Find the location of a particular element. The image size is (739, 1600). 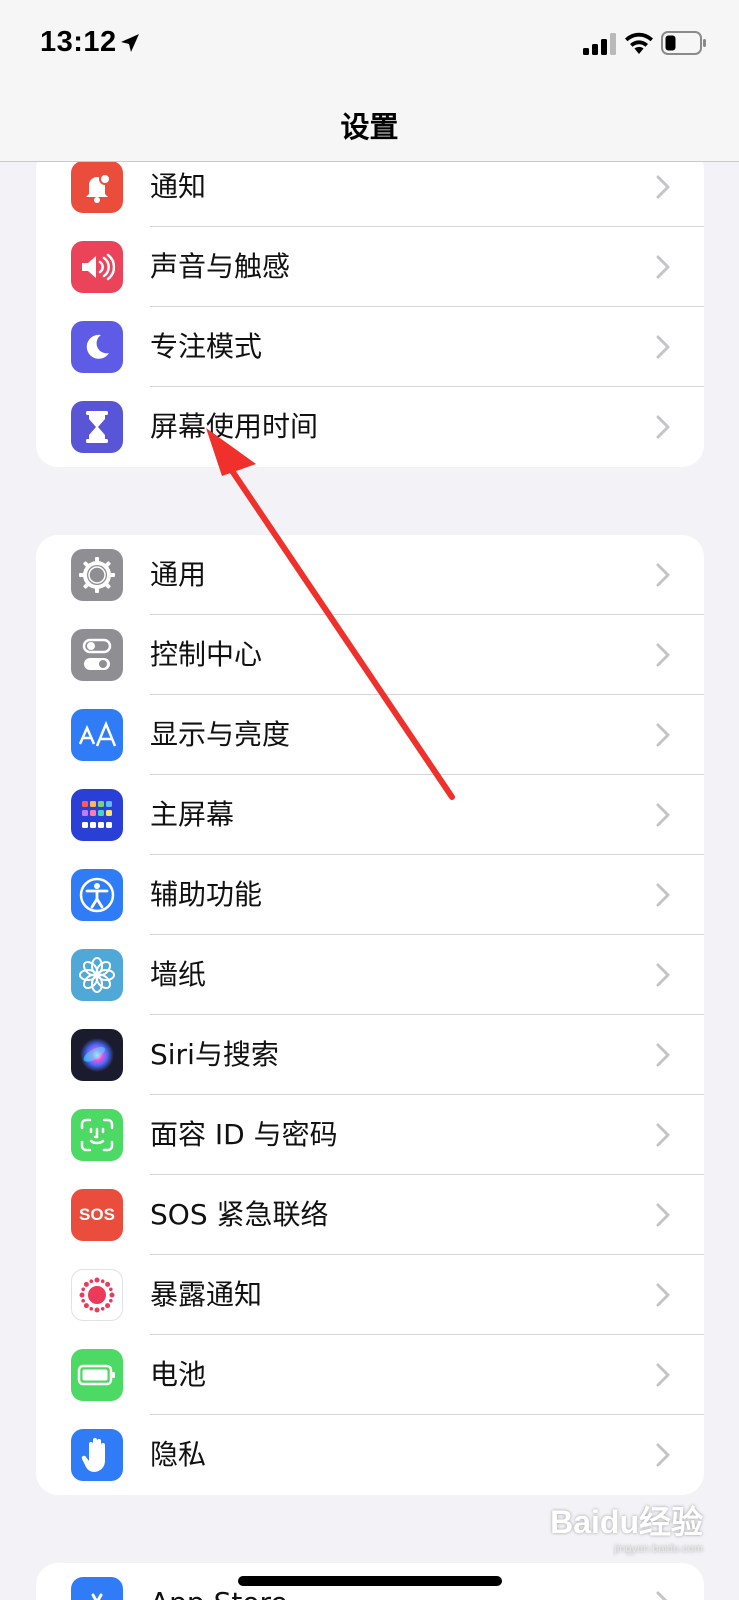

hourglass-icon is located at coordinates (97, 427).